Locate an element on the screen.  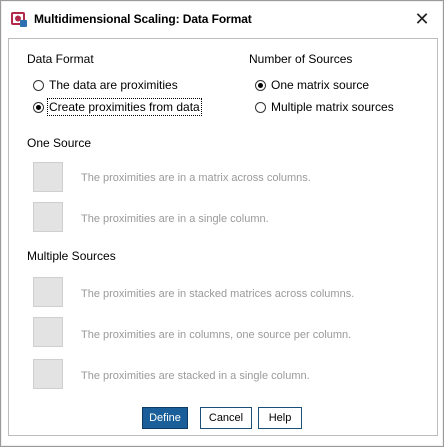
radio-multiple-matrix-sources: Multiple matrix sources is located at coordinates (324, 107).